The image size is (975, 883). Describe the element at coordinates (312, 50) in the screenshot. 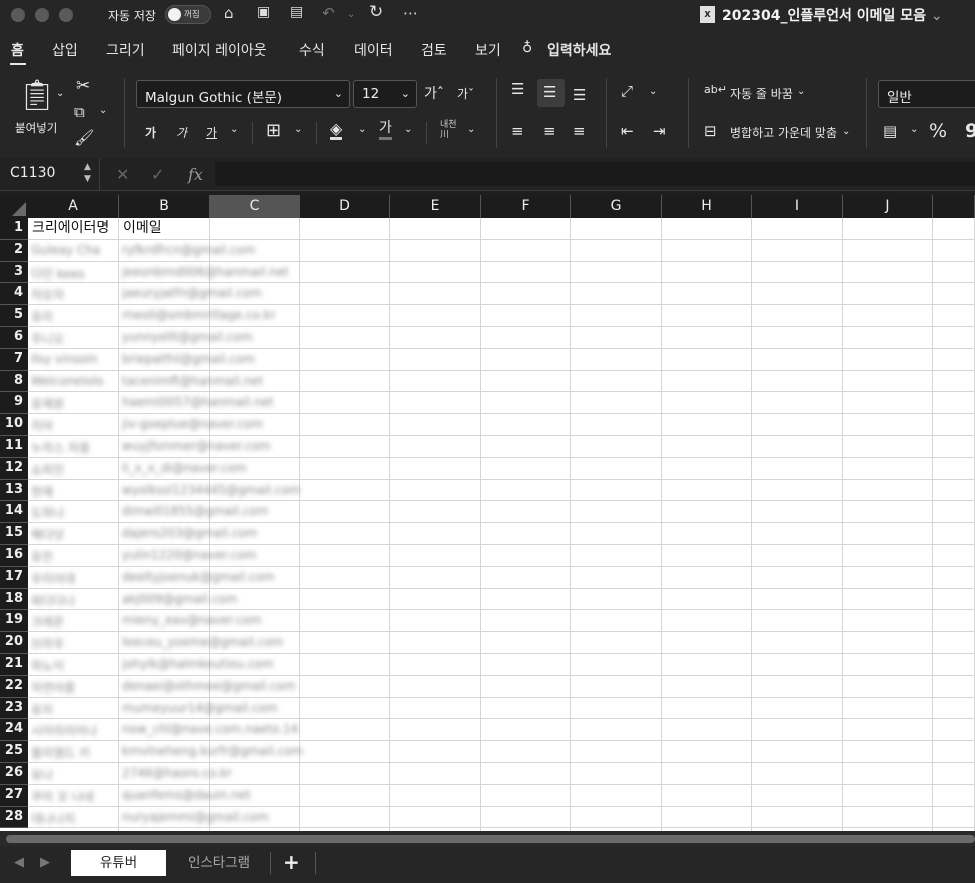

I see `tab-formulas: 수식` at that location.